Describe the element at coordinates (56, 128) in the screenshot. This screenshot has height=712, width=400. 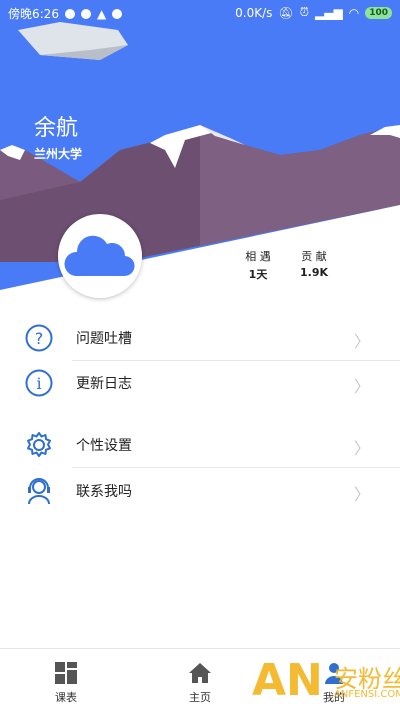
I see `user-name: 余航` at that location.